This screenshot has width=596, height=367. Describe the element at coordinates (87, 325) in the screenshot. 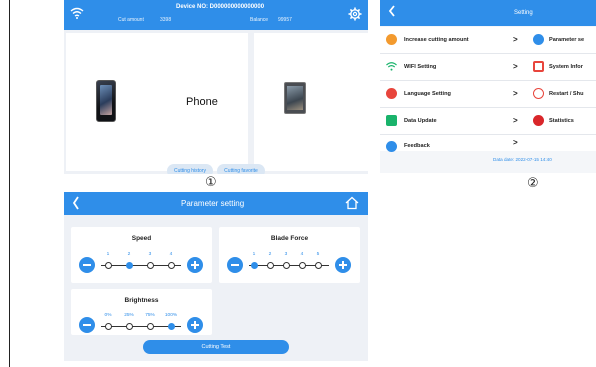

I see `brightness-decrease-button` at that location.